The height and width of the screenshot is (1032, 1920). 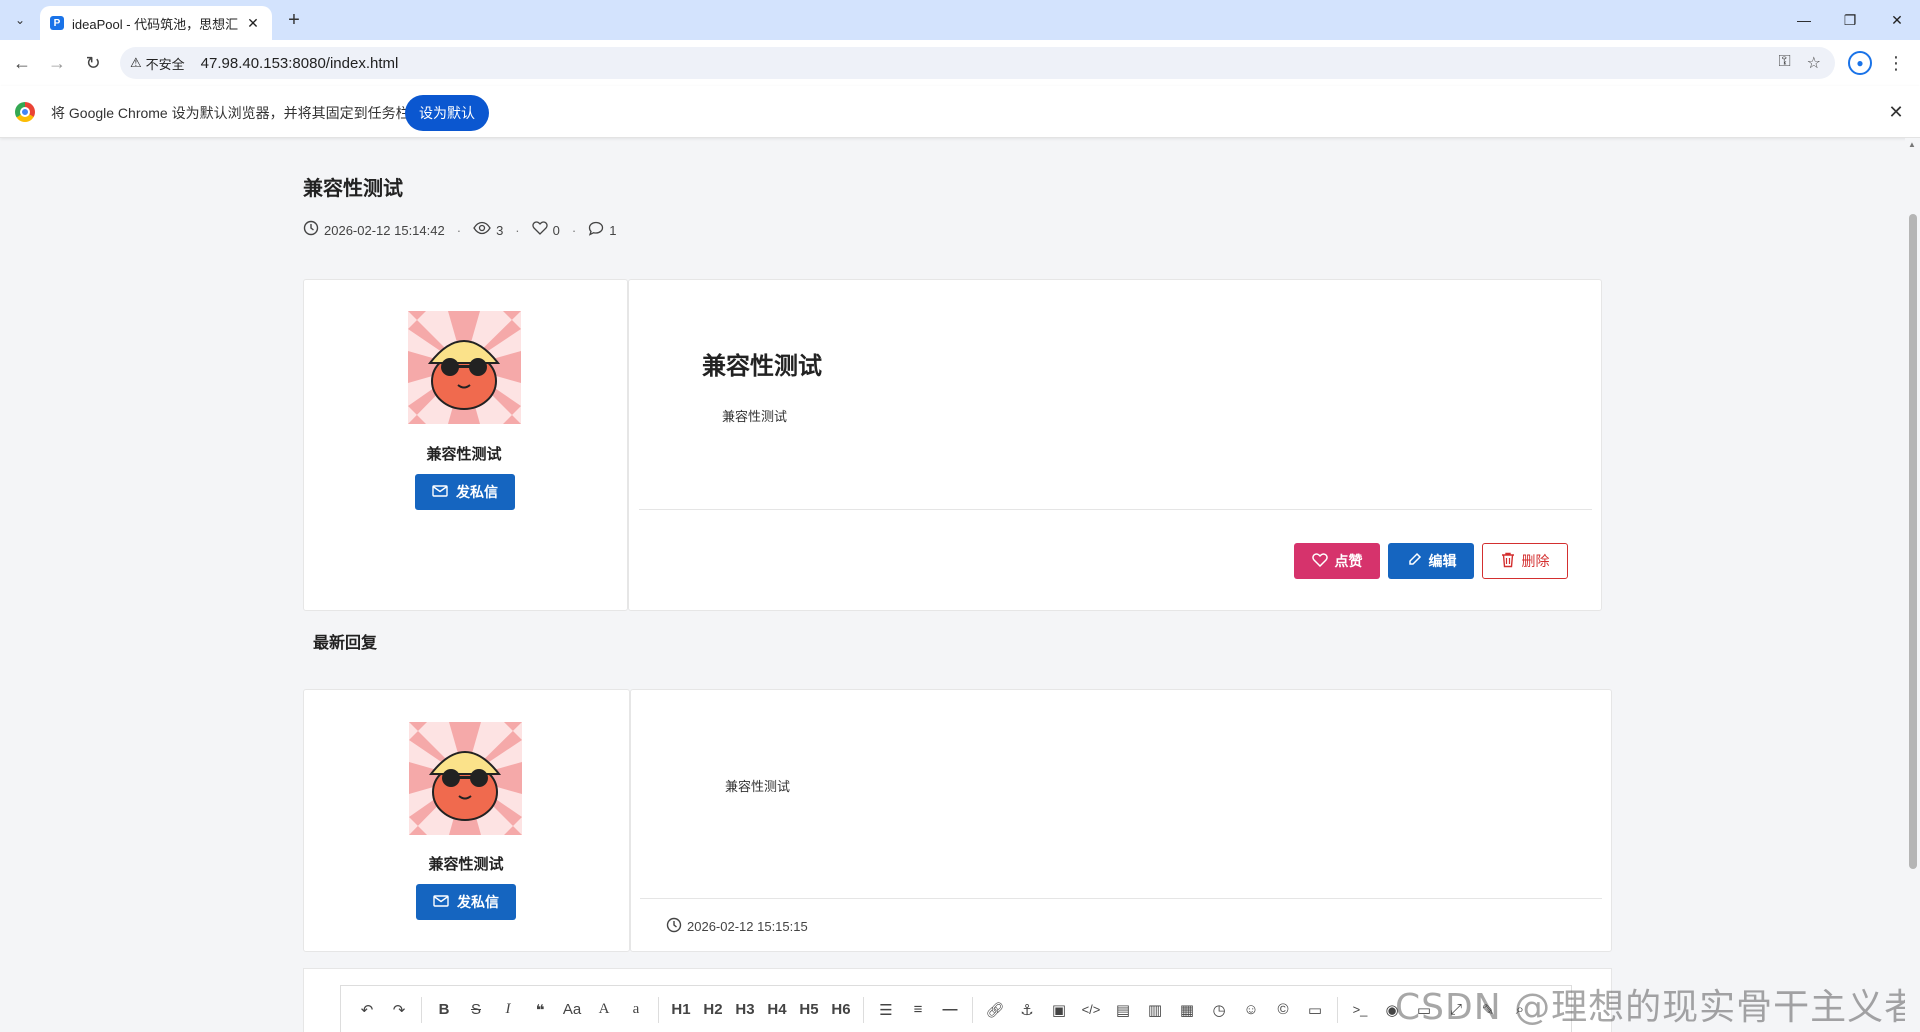 I want to click on minimize-icon: —, so click(x=1804, y=20).